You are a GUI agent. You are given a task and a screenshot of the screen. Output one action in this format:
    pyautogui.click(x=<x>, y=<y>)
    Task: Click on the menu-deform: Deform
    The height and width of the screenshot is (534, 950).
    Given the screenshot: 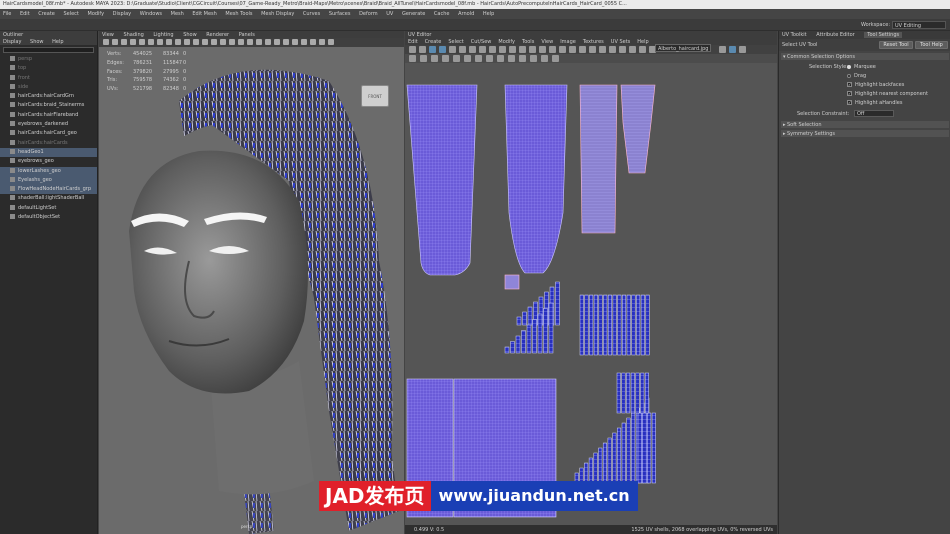 What is the action you would take?
    pyautogui.click(x=368, y=14)
    